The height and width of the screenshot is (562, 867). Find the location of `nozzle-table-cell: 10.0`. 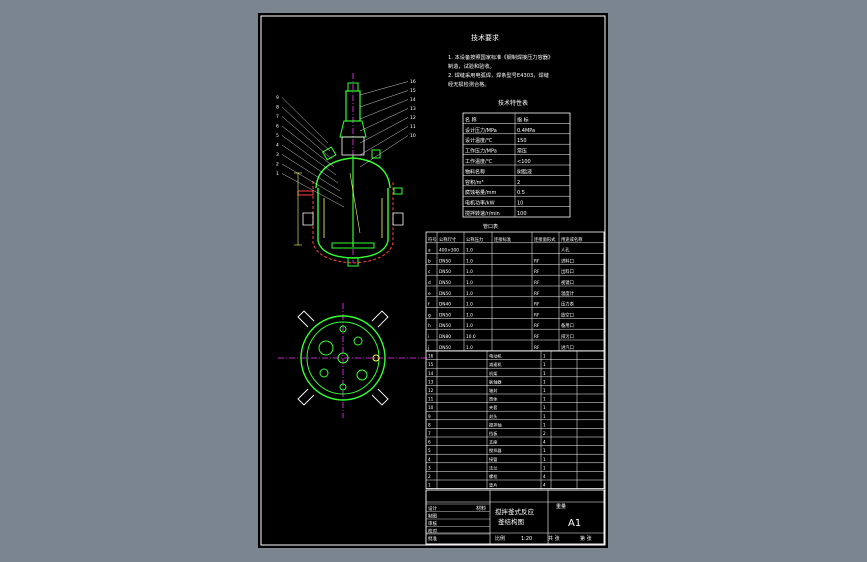

nozzle-table-cell: 10.0 is located at coordinates (471, 337).